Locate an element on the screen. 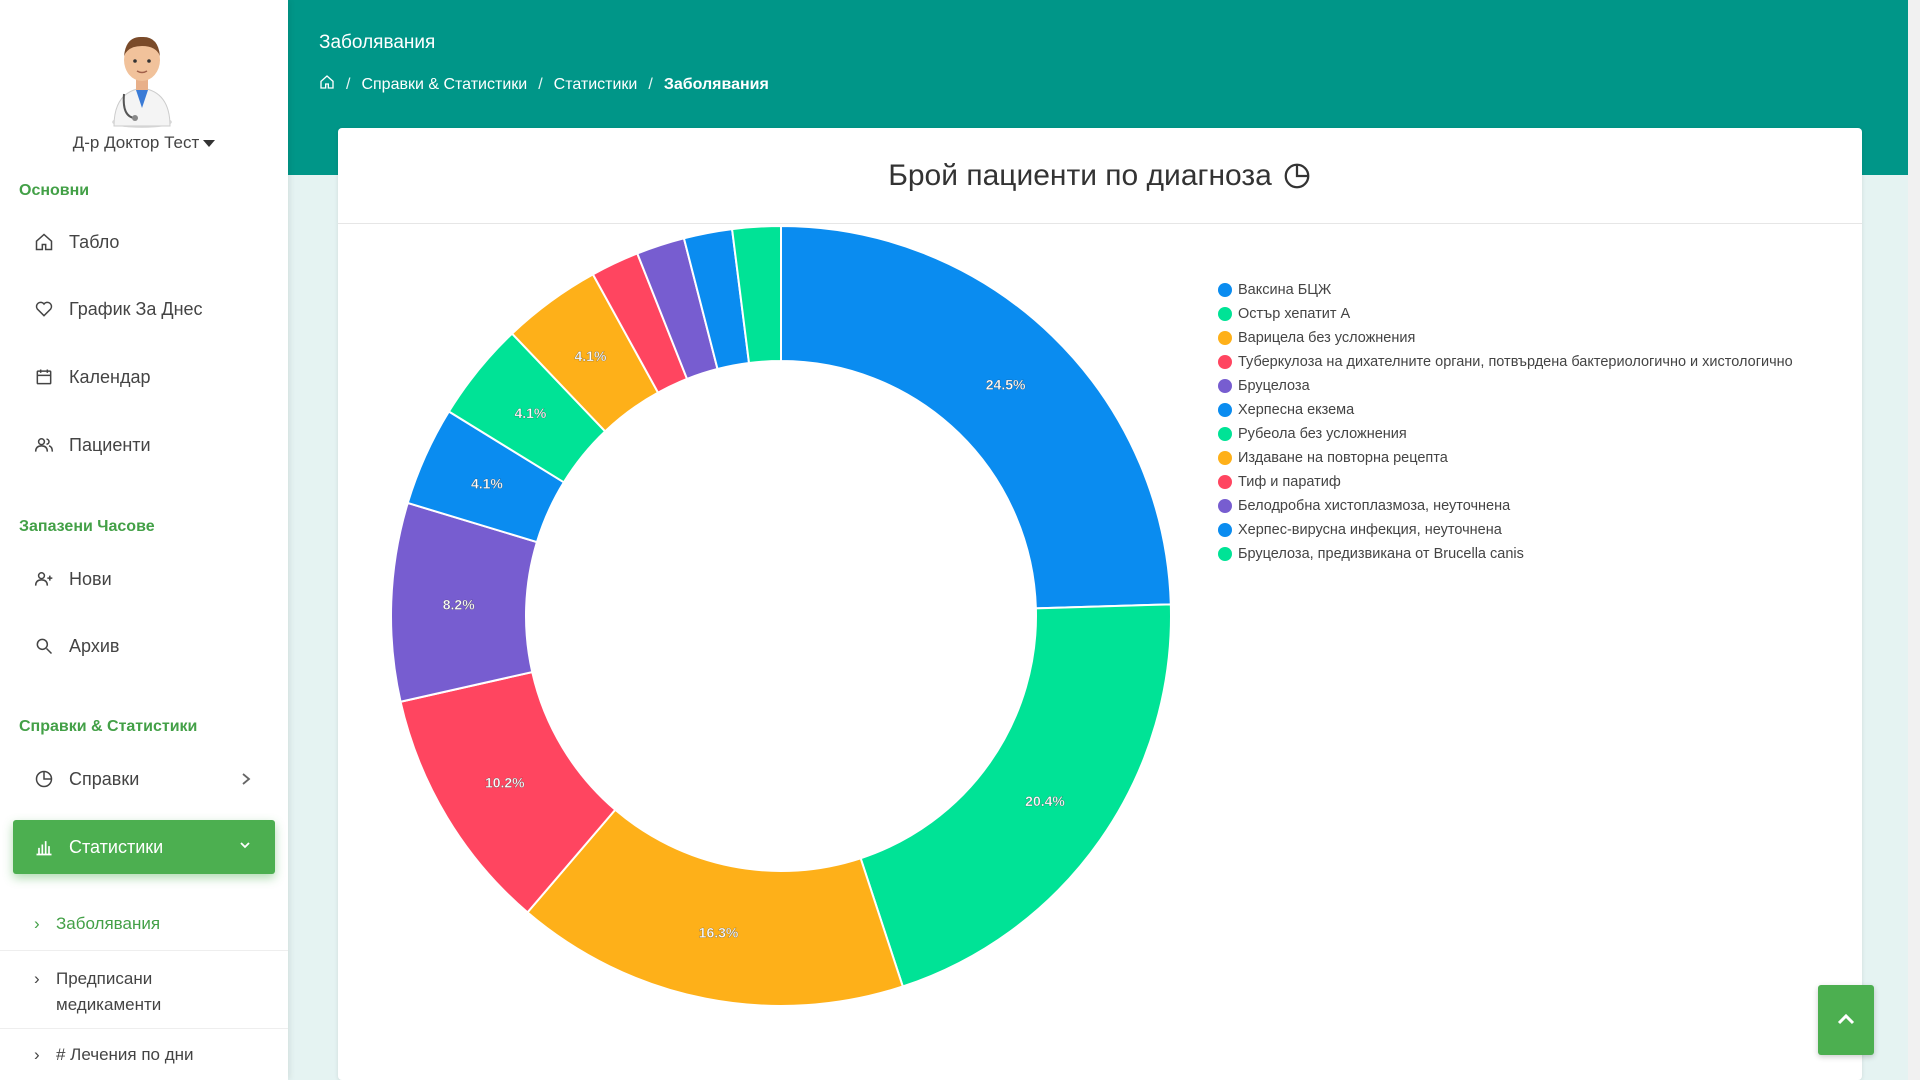 This screenshot has height=1080, width=1920. data-label: 10.2% is located at coordinates (505, 782).